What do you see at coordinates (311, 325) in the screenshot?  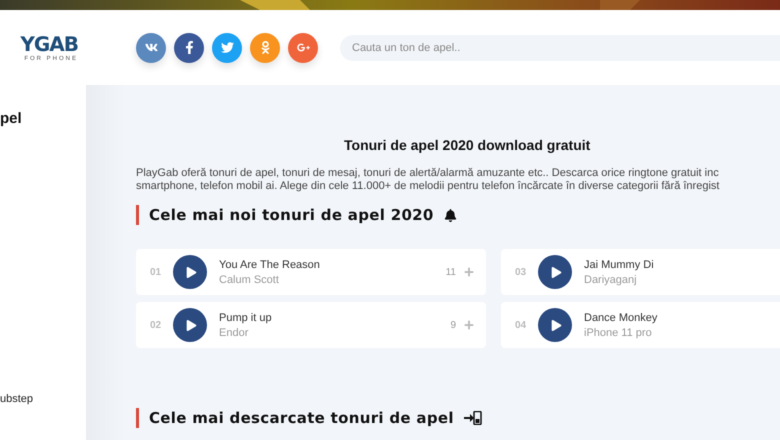 I see `ringtone-card: 02 Pump it up Endor 9` at bounding box center [311, 325].